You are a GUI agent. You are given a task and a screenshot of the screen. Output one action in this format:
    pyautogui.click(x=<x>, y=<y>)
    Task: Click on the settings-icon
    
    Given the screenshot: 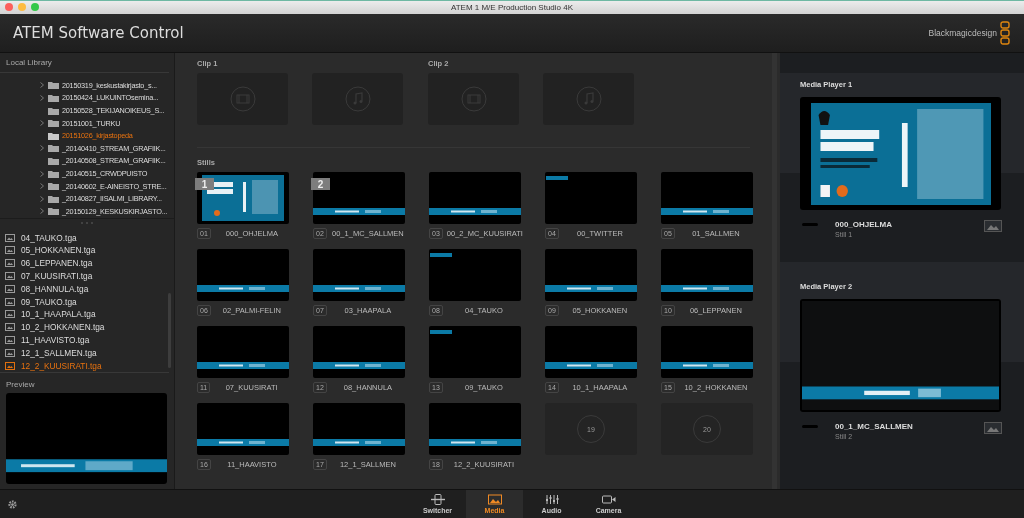 What is the action you would take?
    pyautogui.click(x=12, y=504)
    